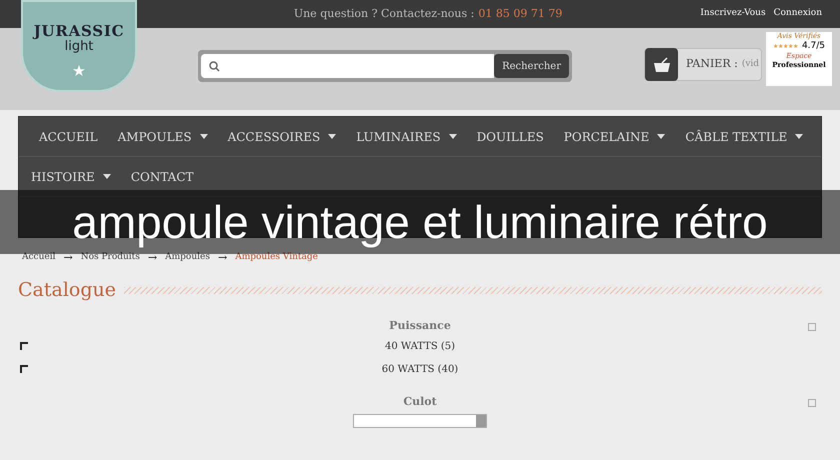  What do you see at coordinates (420, 222) in the screenshot?
I see `caption-text: ampoule vintage et luminaire rétro` at bounding box center [420, 222].